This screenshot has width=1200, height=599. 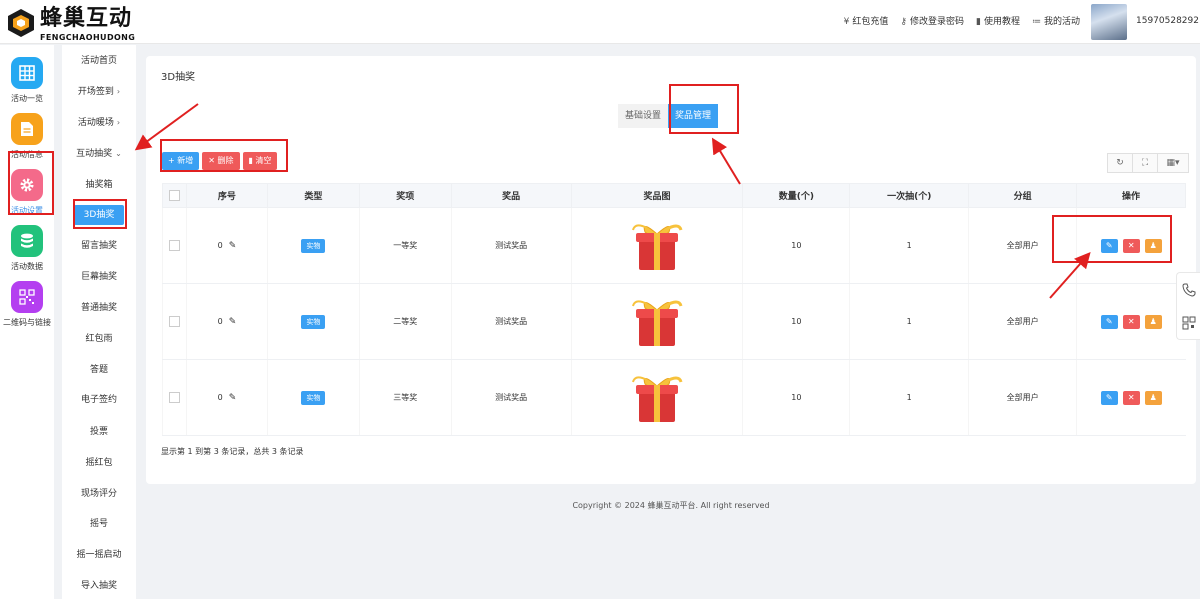 I want to click on column-header: 分组, so click(x=1023, y=195).